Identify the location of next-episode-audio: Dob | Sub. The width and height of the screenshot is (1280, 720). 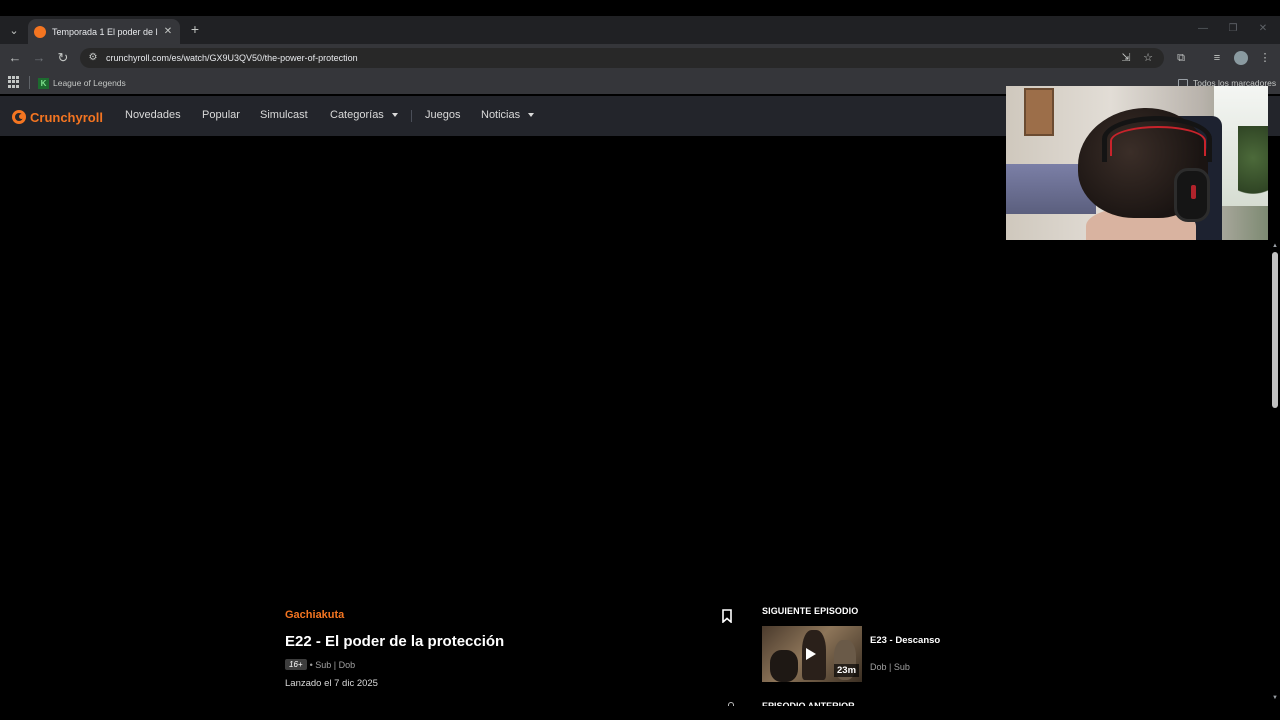
(890, 667).